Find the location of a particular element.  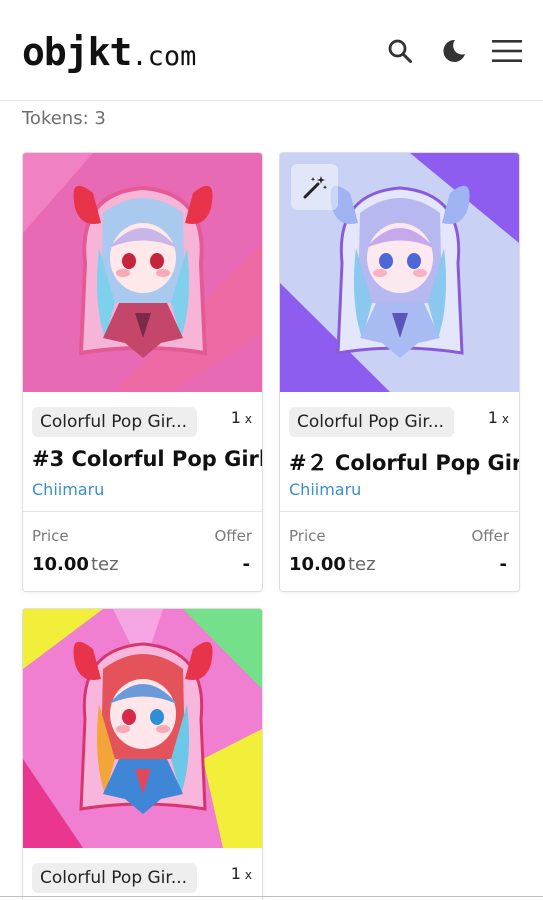

token-title: #２ Colorful Pop Girl is located at coordinates (404, 462).